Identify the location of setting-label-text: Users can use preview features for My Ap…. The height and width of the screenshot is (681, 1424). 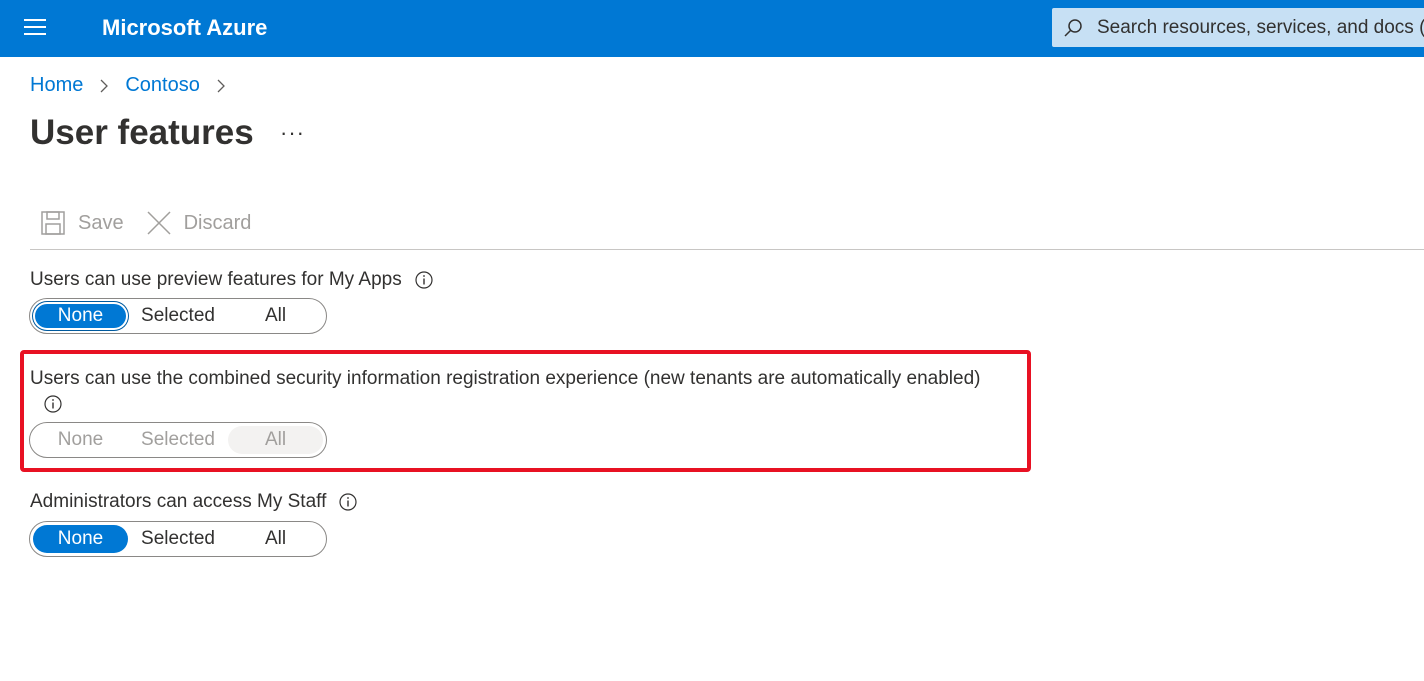
(216, 279).